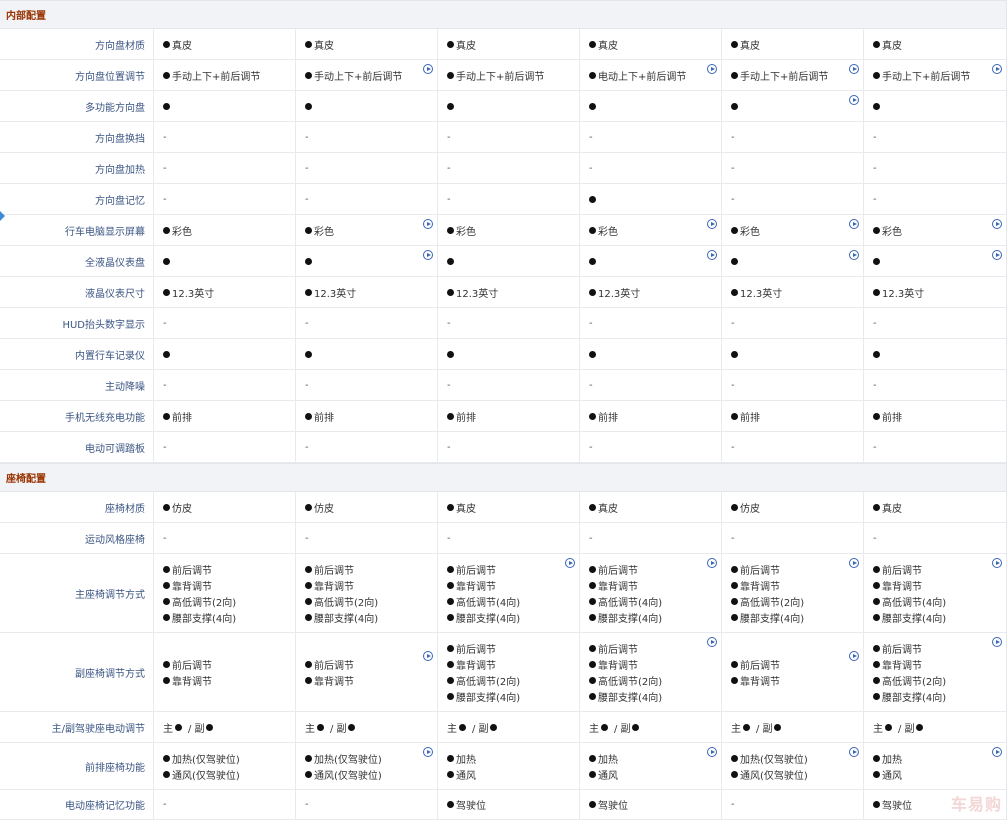 This screenshot has width=1008, height=820. I want to click on row-label: 主/副驾驶座电动调节, so click(77, 727).